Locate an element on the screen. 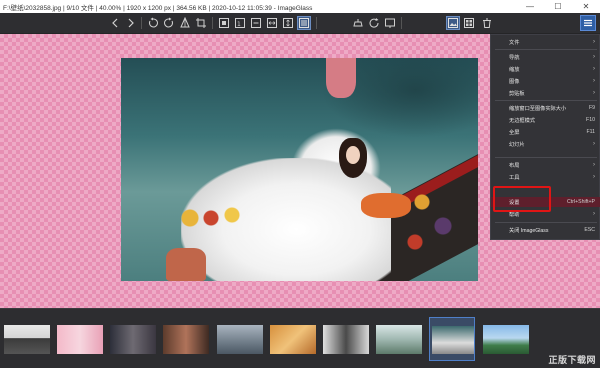 The width and height of the screenshot is (600, 368). thumbnail-icon is located at coordinates (469, 23).